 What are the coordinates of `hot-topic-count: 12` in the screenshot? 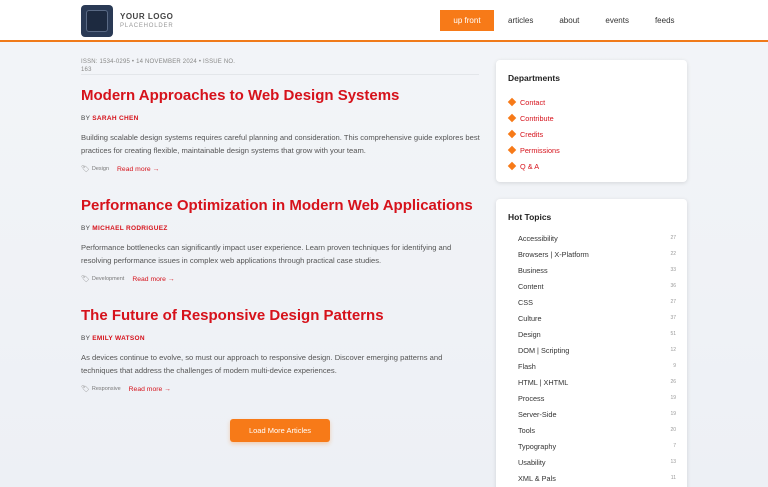 It's located at (673, 350).